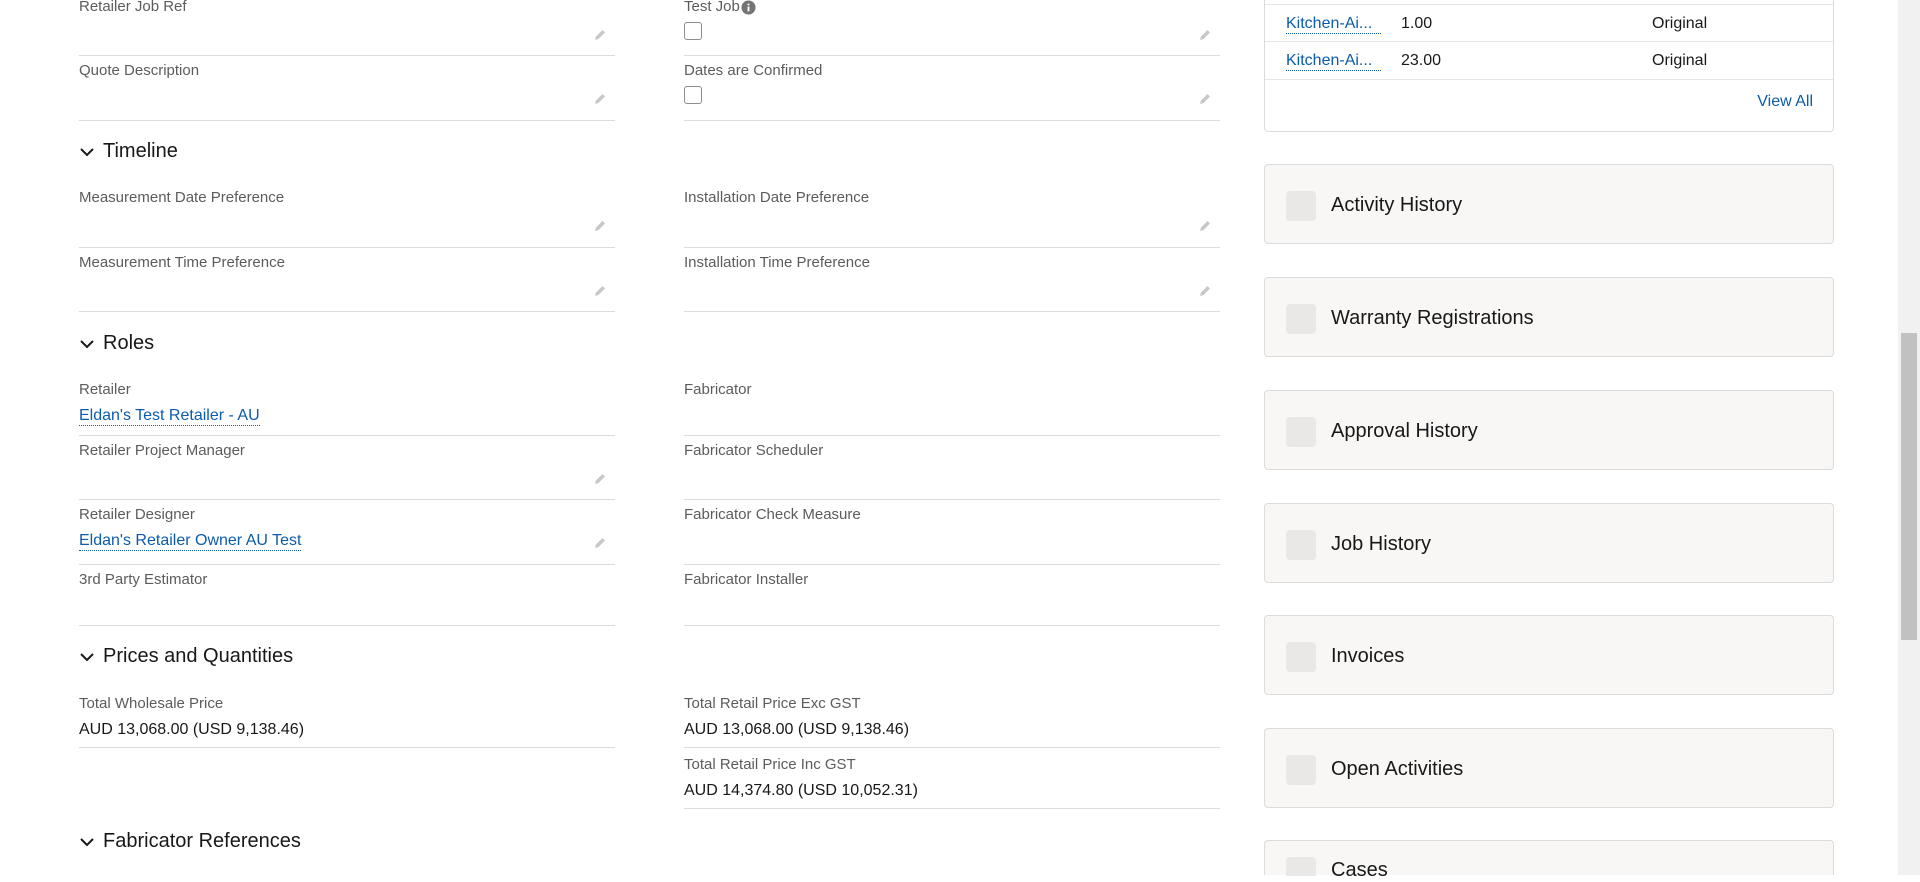  I want to click on fabricator-installer-field: Fabricator Installer, so click(952, 598).